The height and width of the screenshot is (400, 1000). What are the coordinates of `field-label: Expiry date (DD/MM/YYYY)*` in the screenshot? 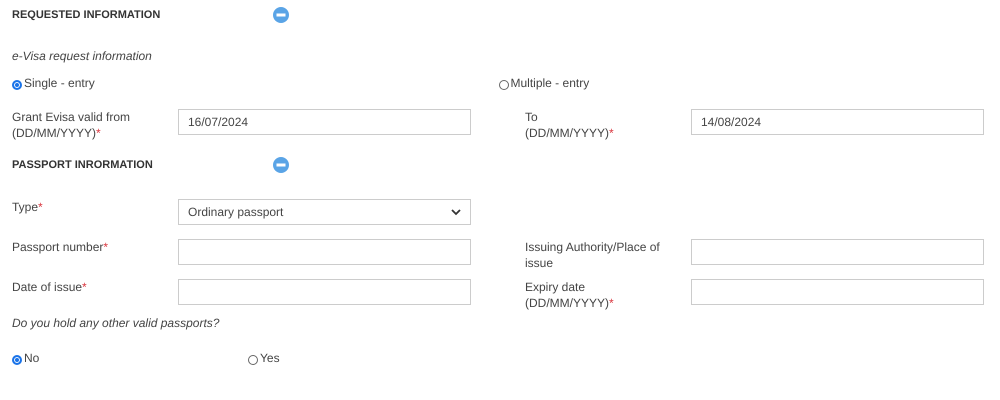 It's located at (570, 295).